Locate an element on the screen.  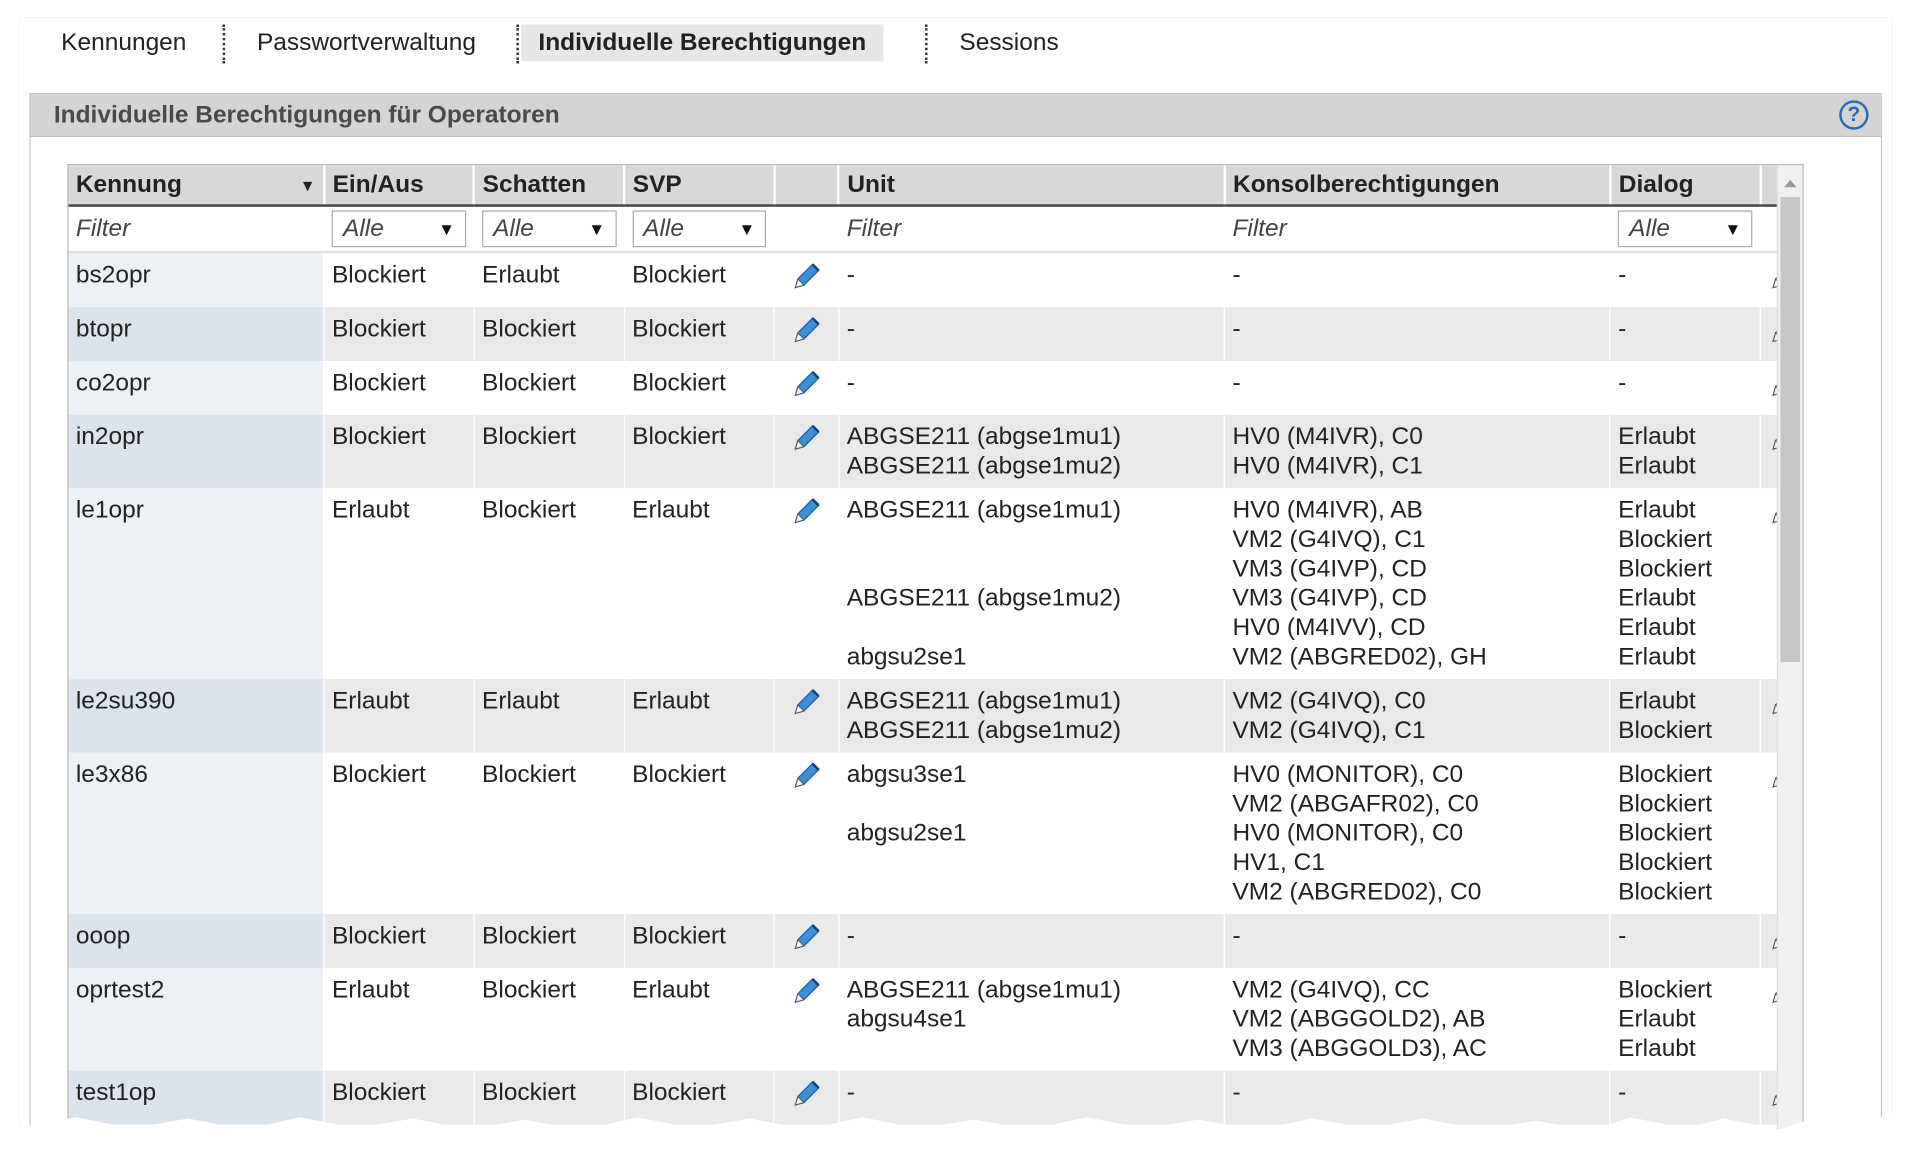
cell-konsolberechtigungen: HV0 (M4IVR), C0 HV0 (M4IVR), C1 is located at coordinates (1417, 451).